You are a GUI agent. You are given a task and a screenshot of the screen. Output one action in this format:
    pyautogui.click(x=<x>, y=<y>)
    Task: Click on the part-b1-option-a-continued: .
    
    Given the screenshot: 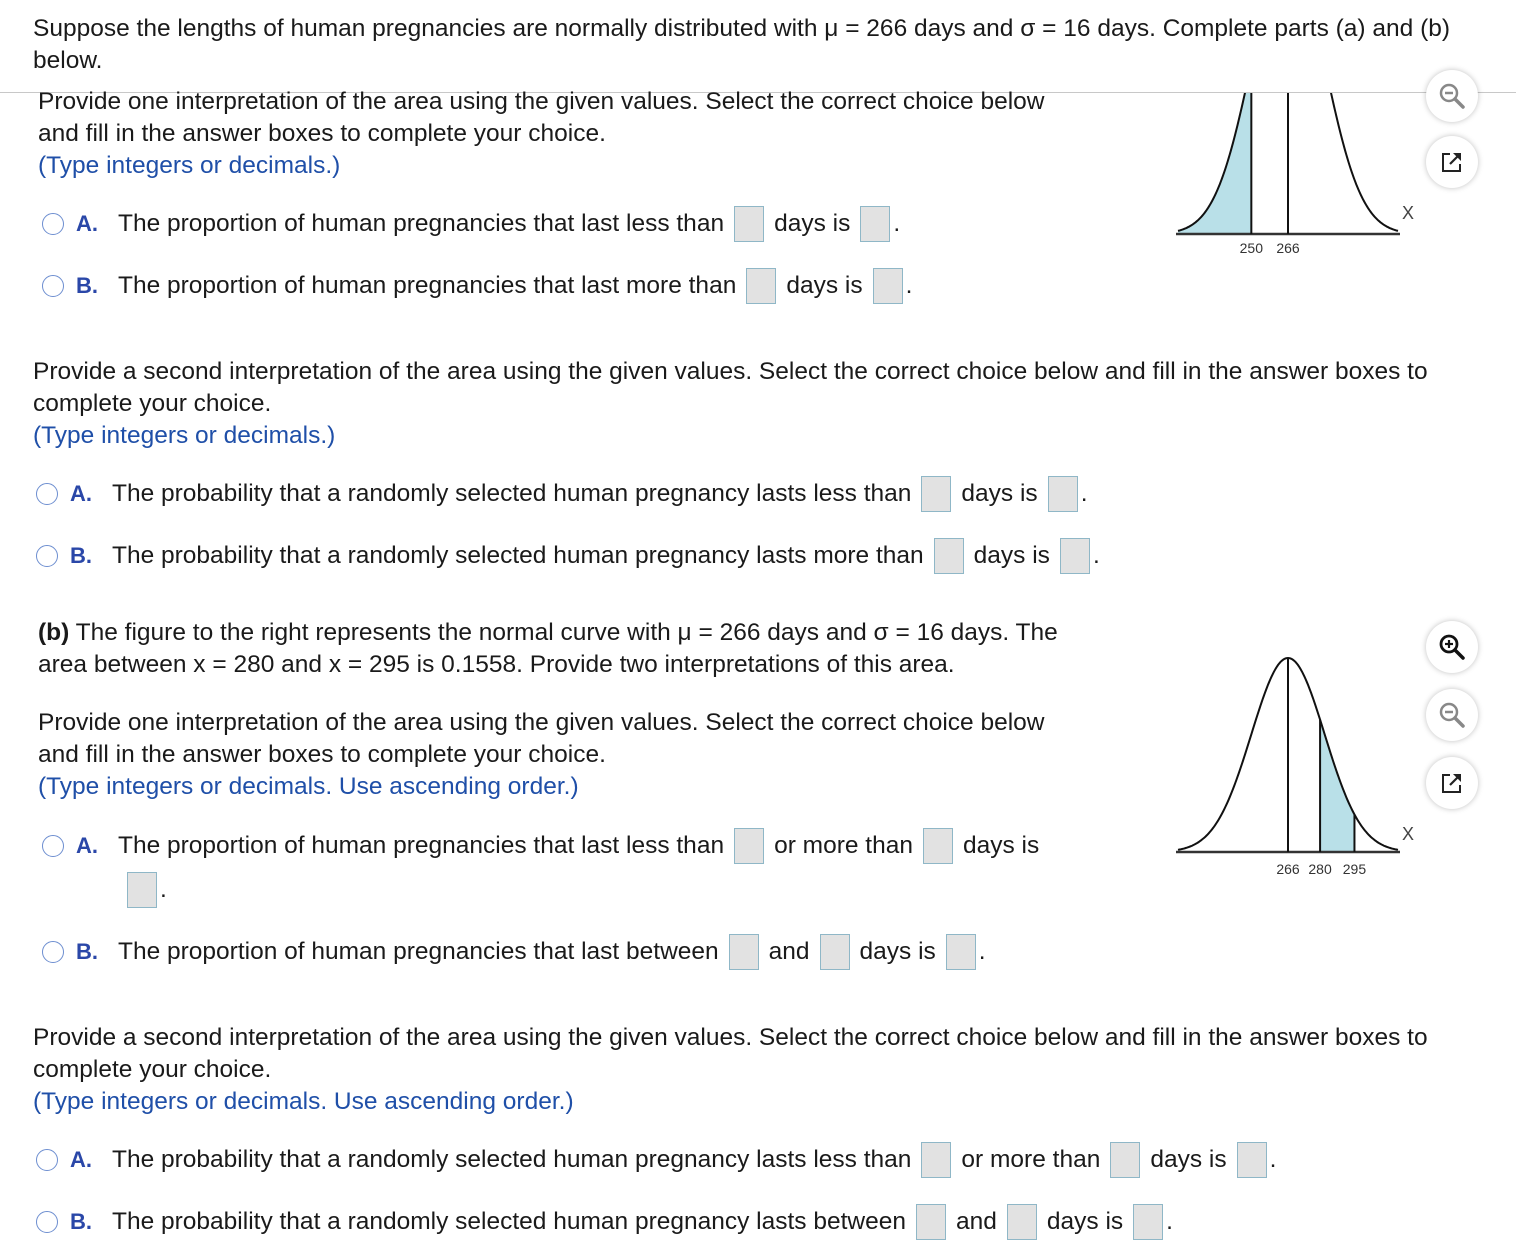 What is the action you would take?
    pyautogui.click(x=147, y=890)
    